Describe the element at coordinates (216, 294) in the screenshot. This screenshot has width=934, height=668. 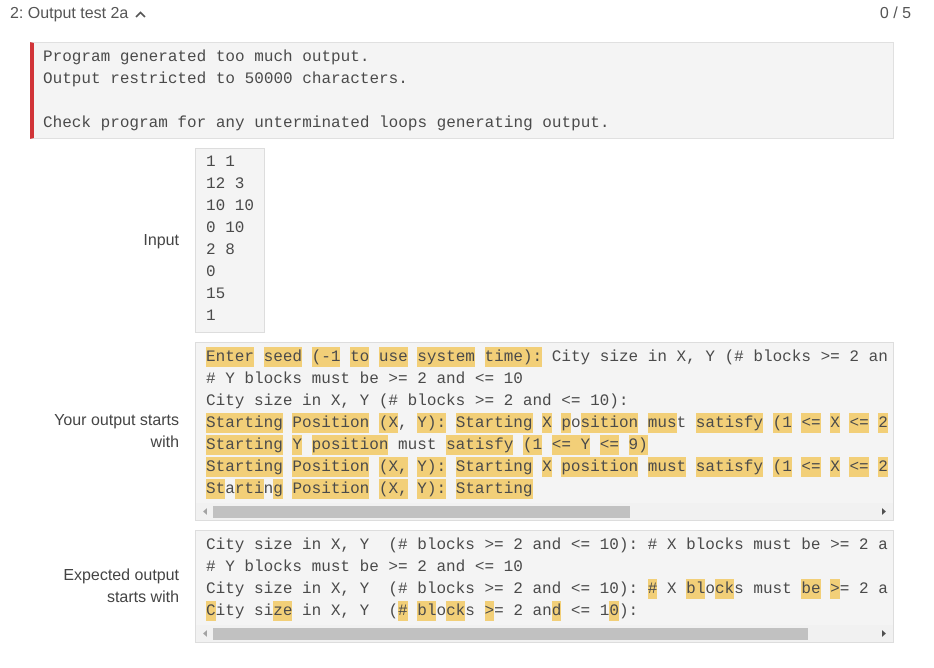
I see `input-line: 15` at that location.